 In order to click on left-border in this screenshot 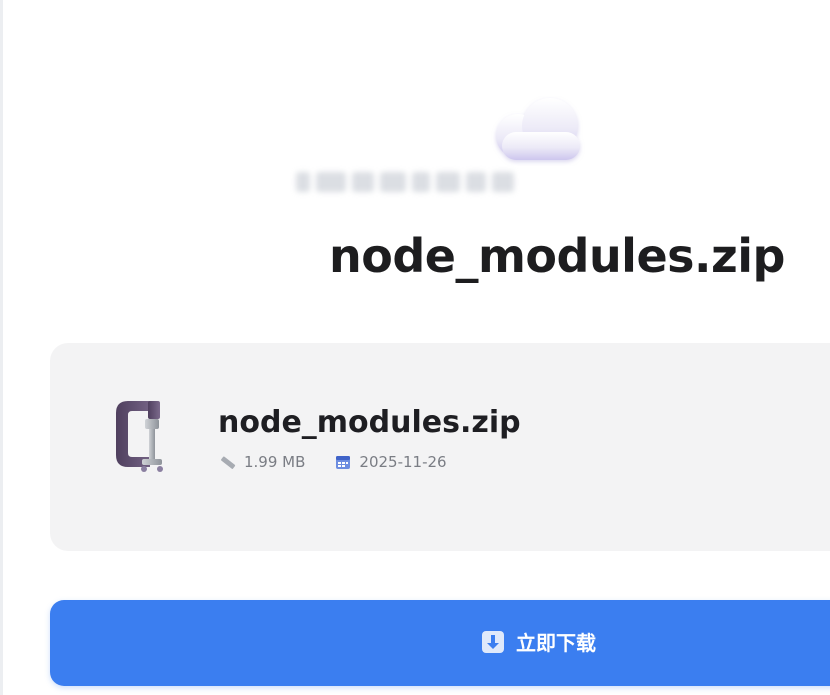, I will do `click(1, 347)`.